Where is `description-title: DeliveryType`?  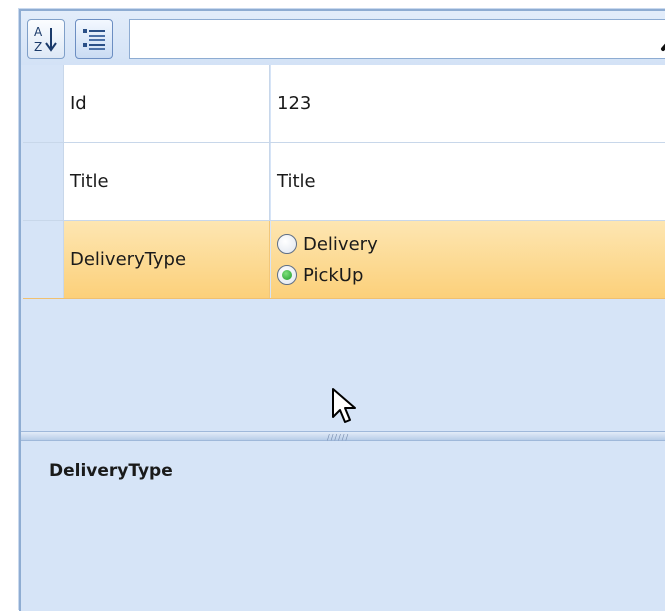
description-title: DeliveryType is located at coordinates (111, 471).